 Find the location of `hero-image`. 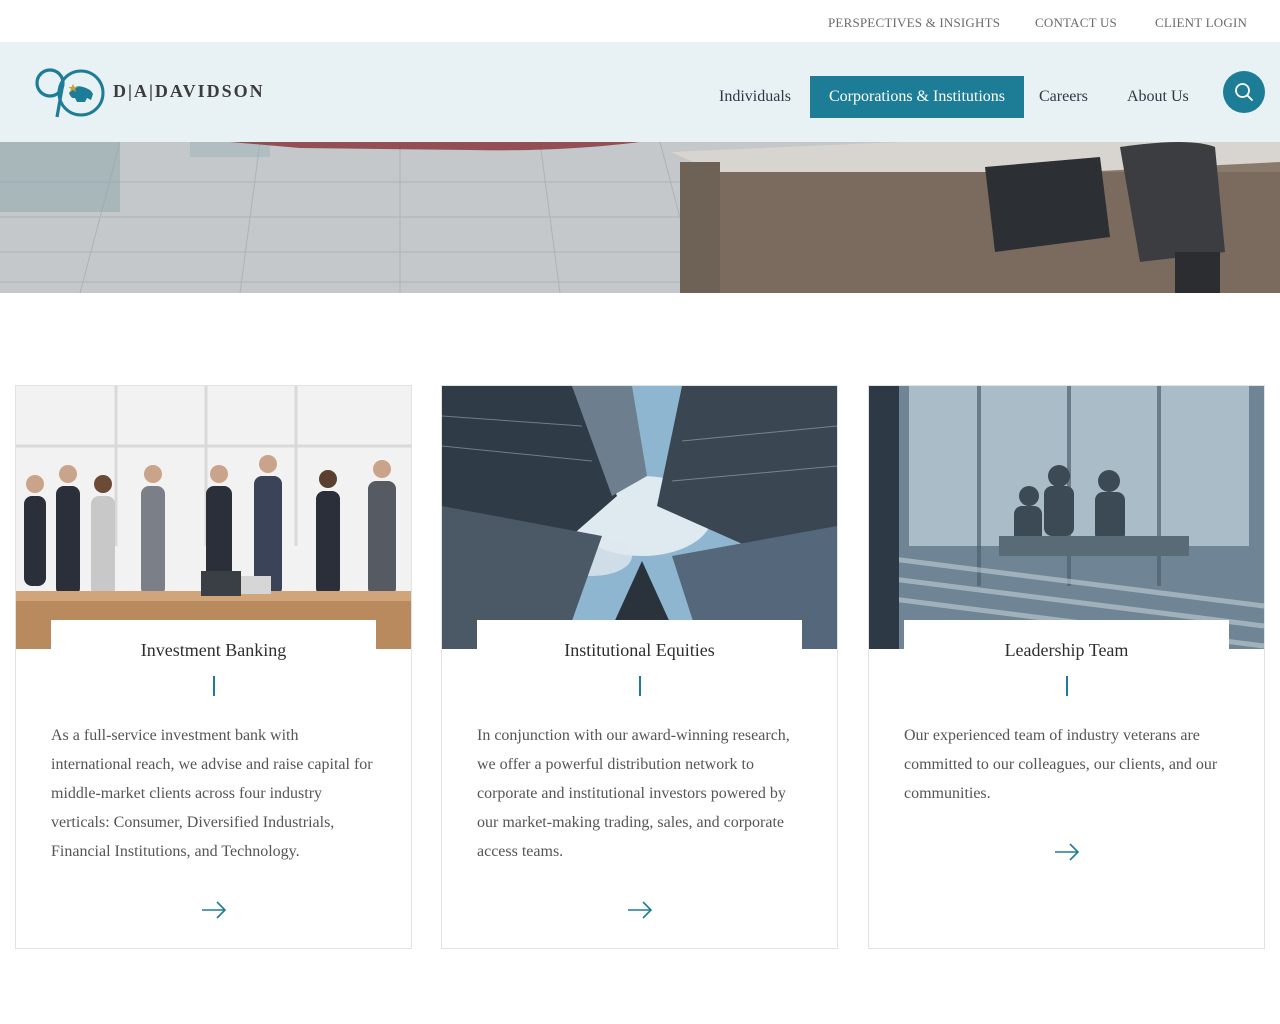

hero-image is located at coordinates (640, 217).